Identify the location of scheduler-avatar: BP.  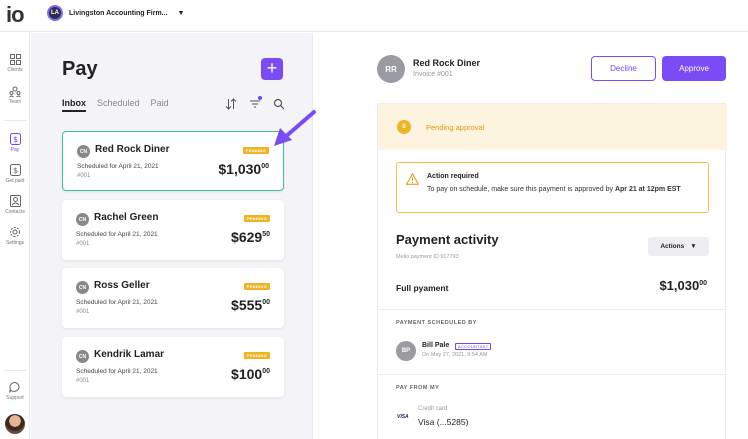
(406, 351).